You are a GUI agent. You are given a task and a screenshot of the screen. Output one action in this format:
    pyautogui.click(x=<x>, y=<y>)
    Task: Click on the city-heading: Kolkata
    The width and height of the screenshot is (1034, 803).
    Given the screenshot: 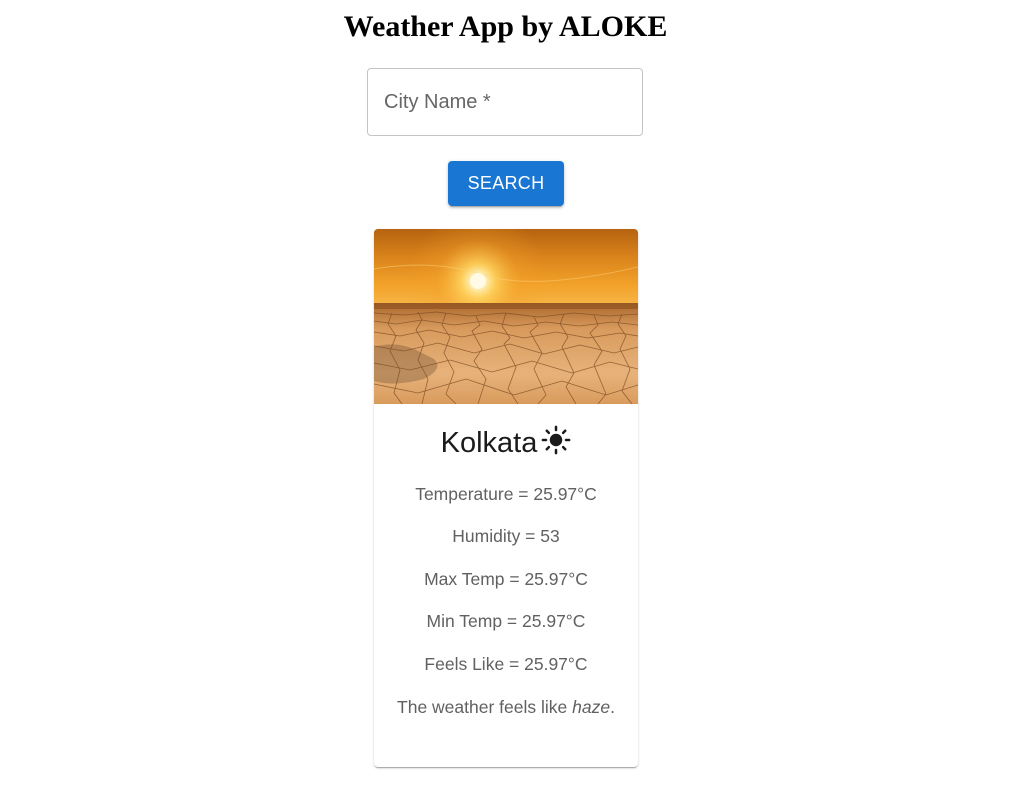 What is the action you would take?
    pyautogui.click(x=506, y=443)
    